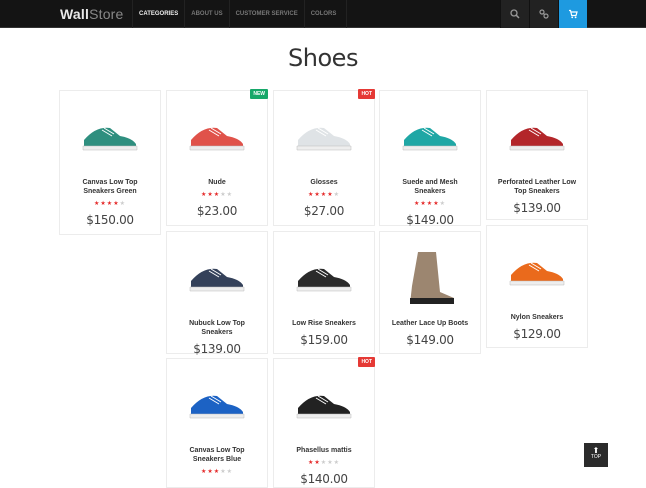 The height and width of the screenshot is (488, 646). I want to click on arrow-up-icon: ⬆, so click(596, 450).